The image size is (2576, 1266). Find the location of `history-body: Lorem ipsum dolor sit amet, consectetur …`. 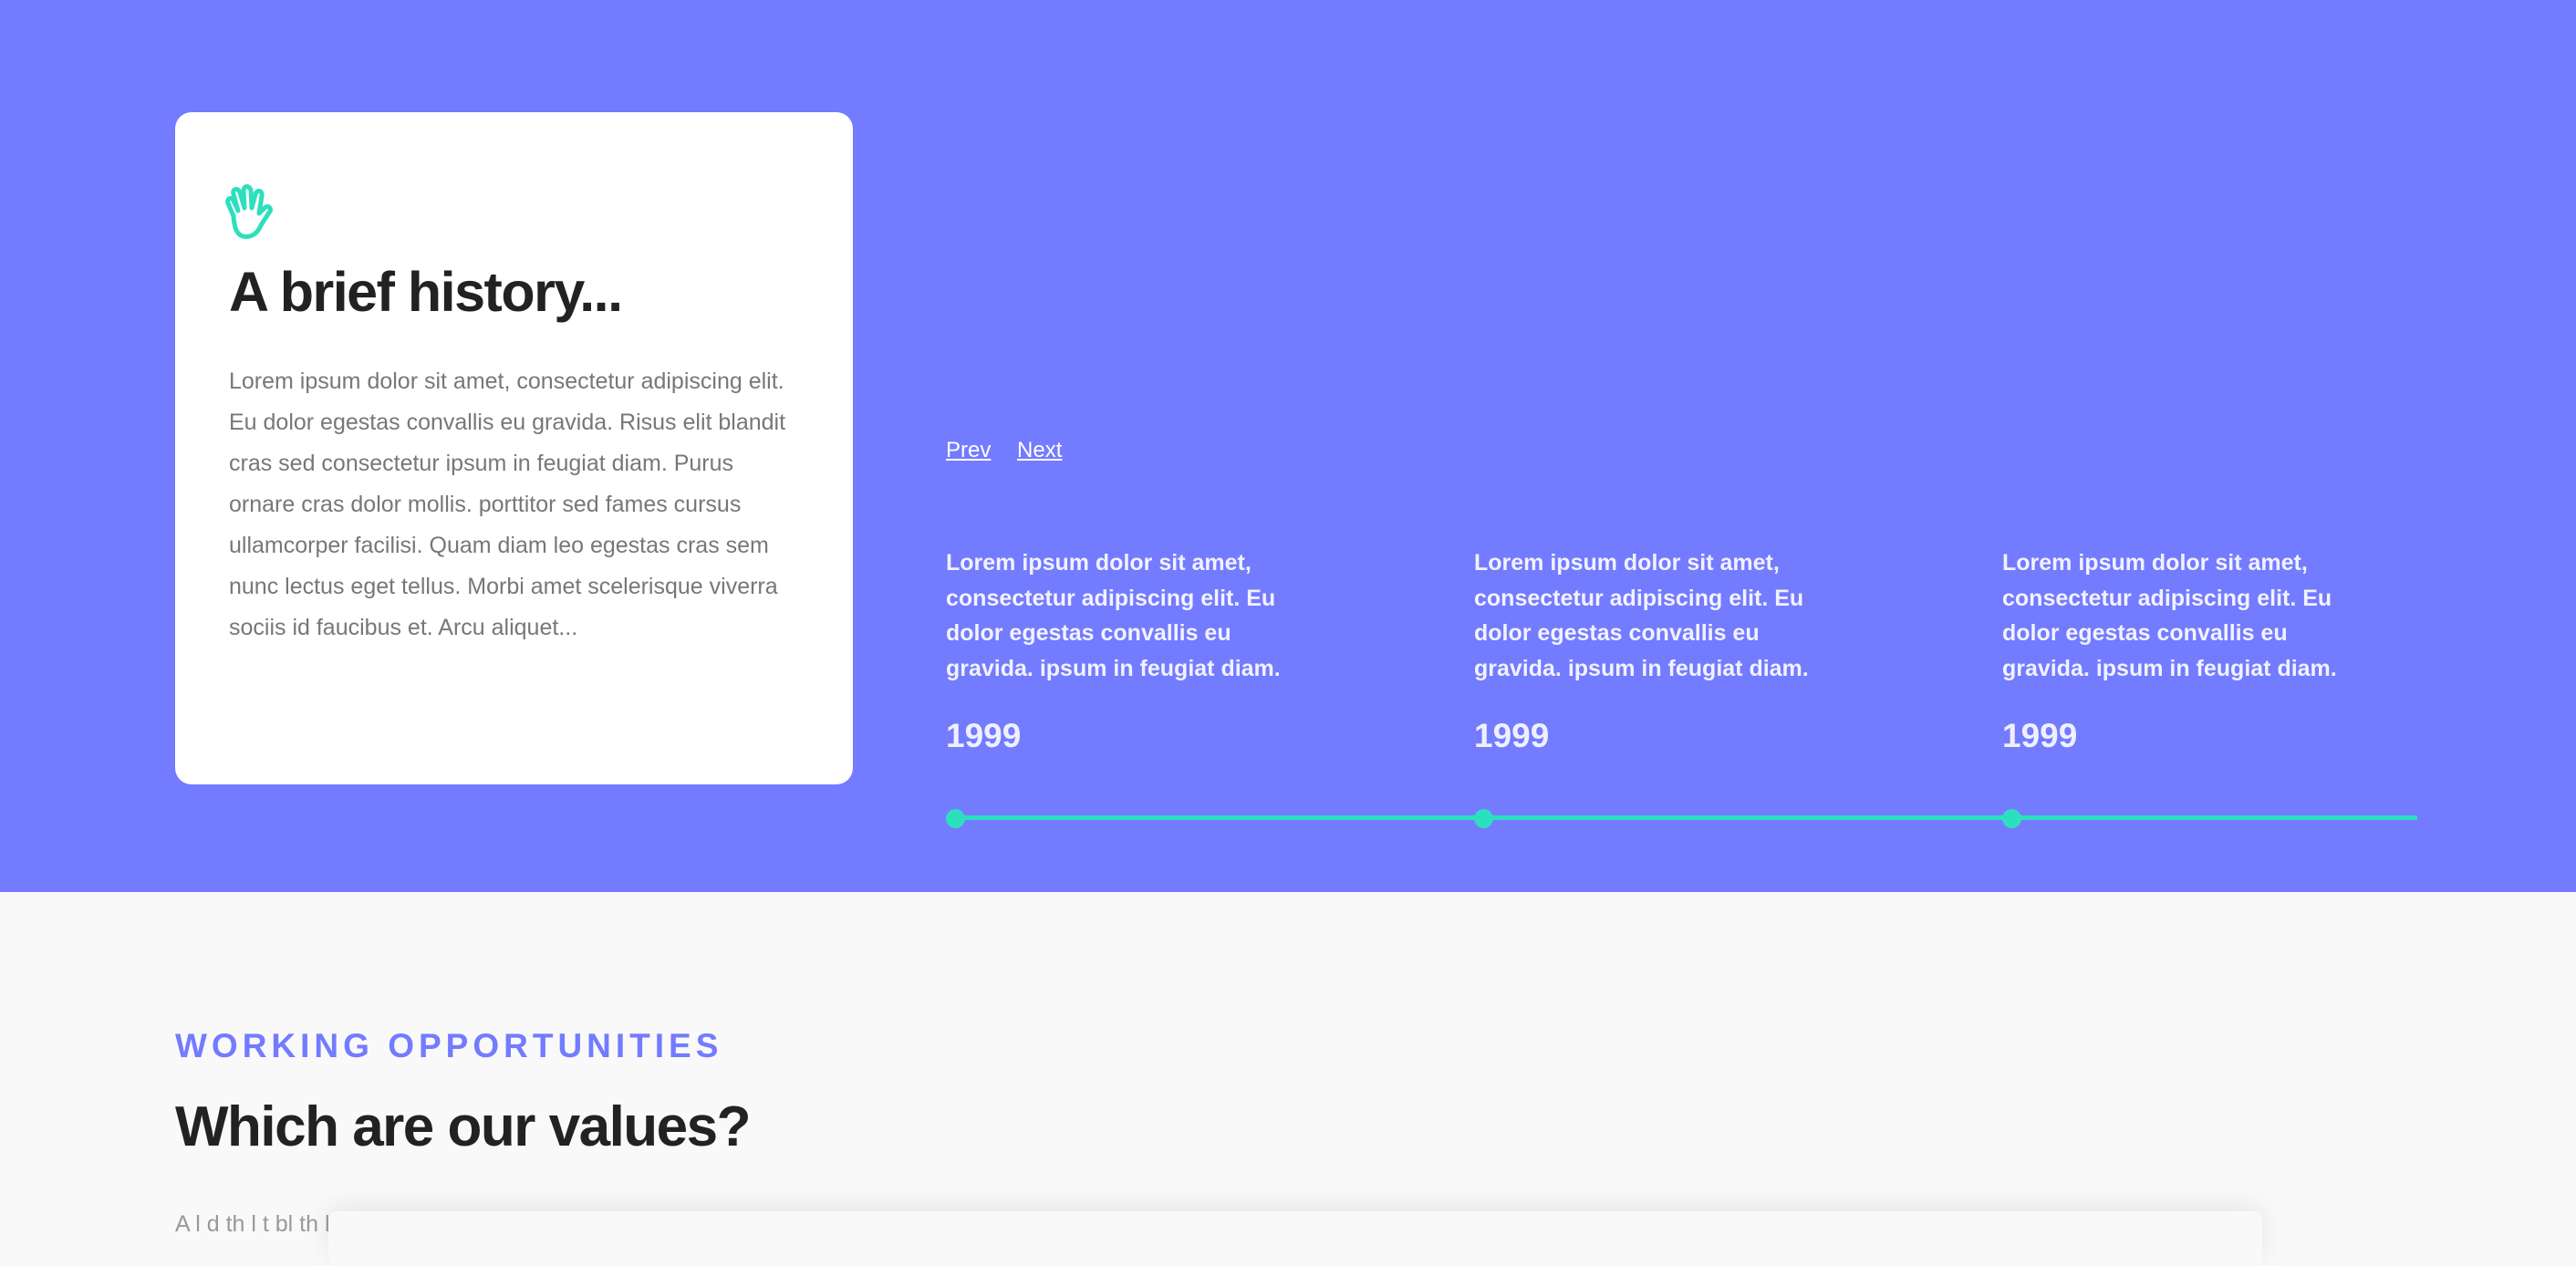

history-body: Lorem ipsum dolor sit amet, consectetur … is located at coordinates (507, 504).